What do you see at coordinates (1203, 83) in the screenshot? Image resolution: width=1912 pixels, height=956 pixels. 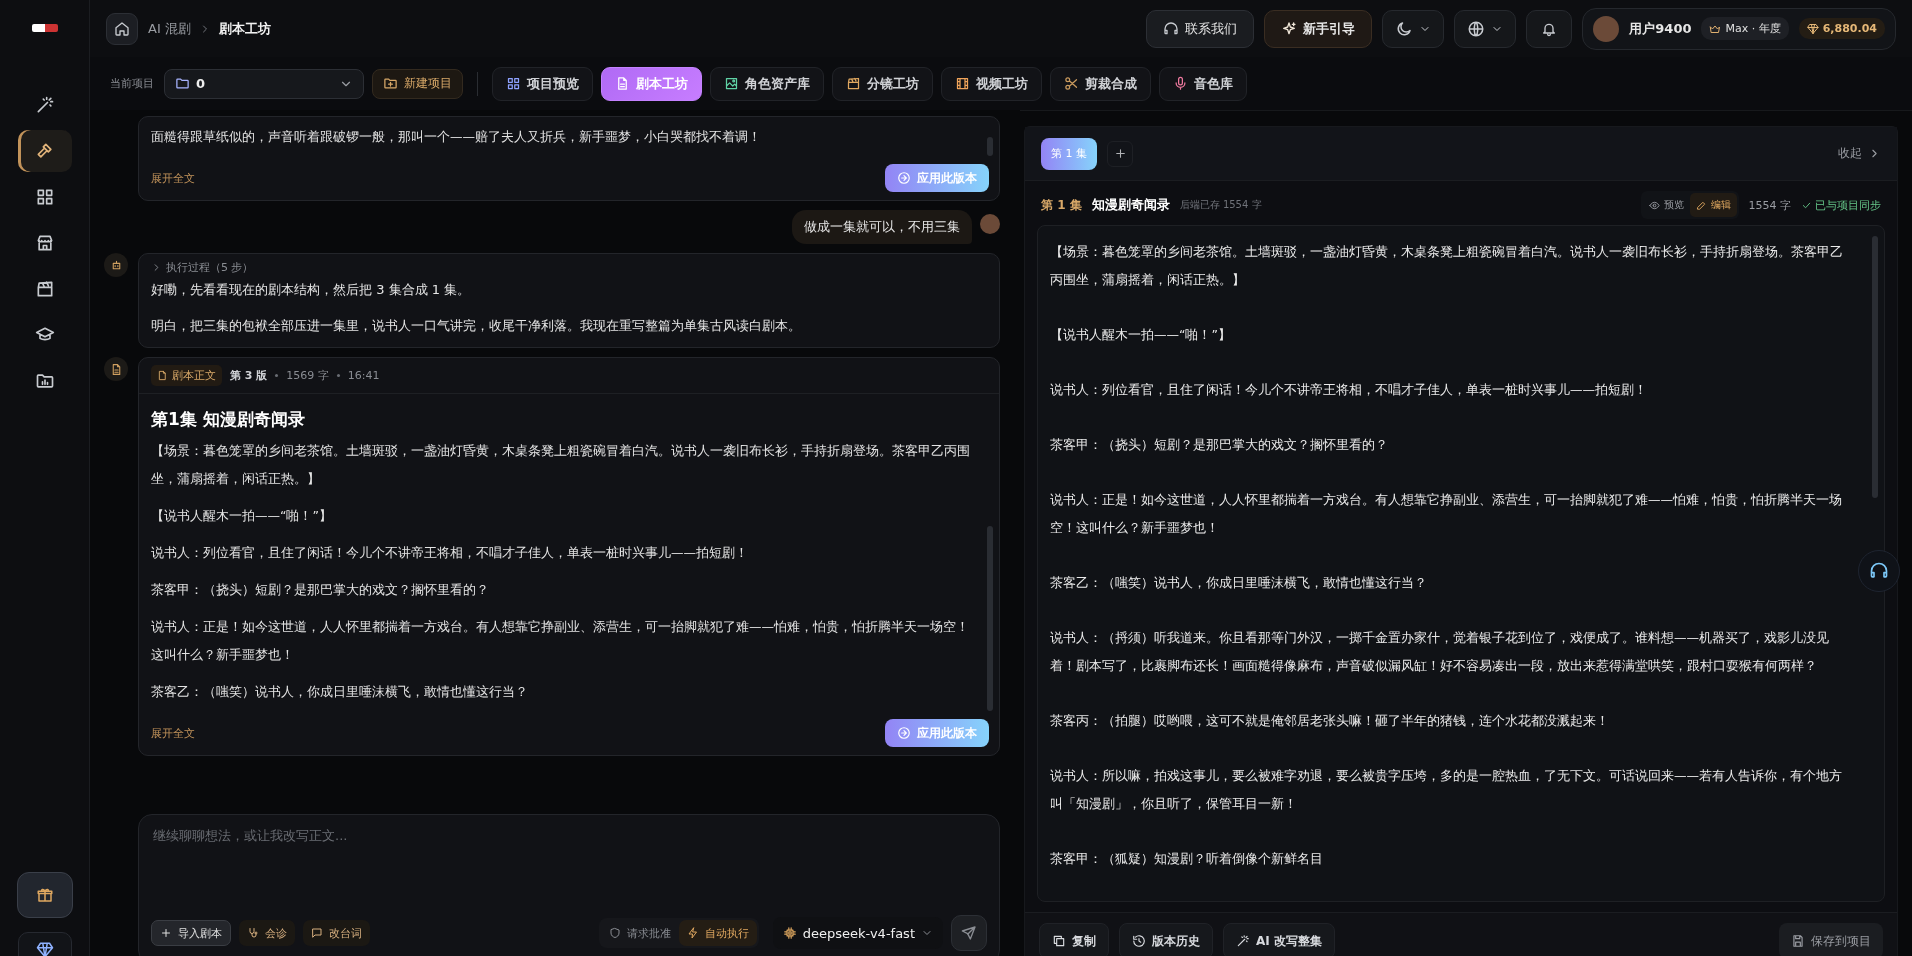 I see `workspace-tab: 音色库` at bounding box center [1203, 83].